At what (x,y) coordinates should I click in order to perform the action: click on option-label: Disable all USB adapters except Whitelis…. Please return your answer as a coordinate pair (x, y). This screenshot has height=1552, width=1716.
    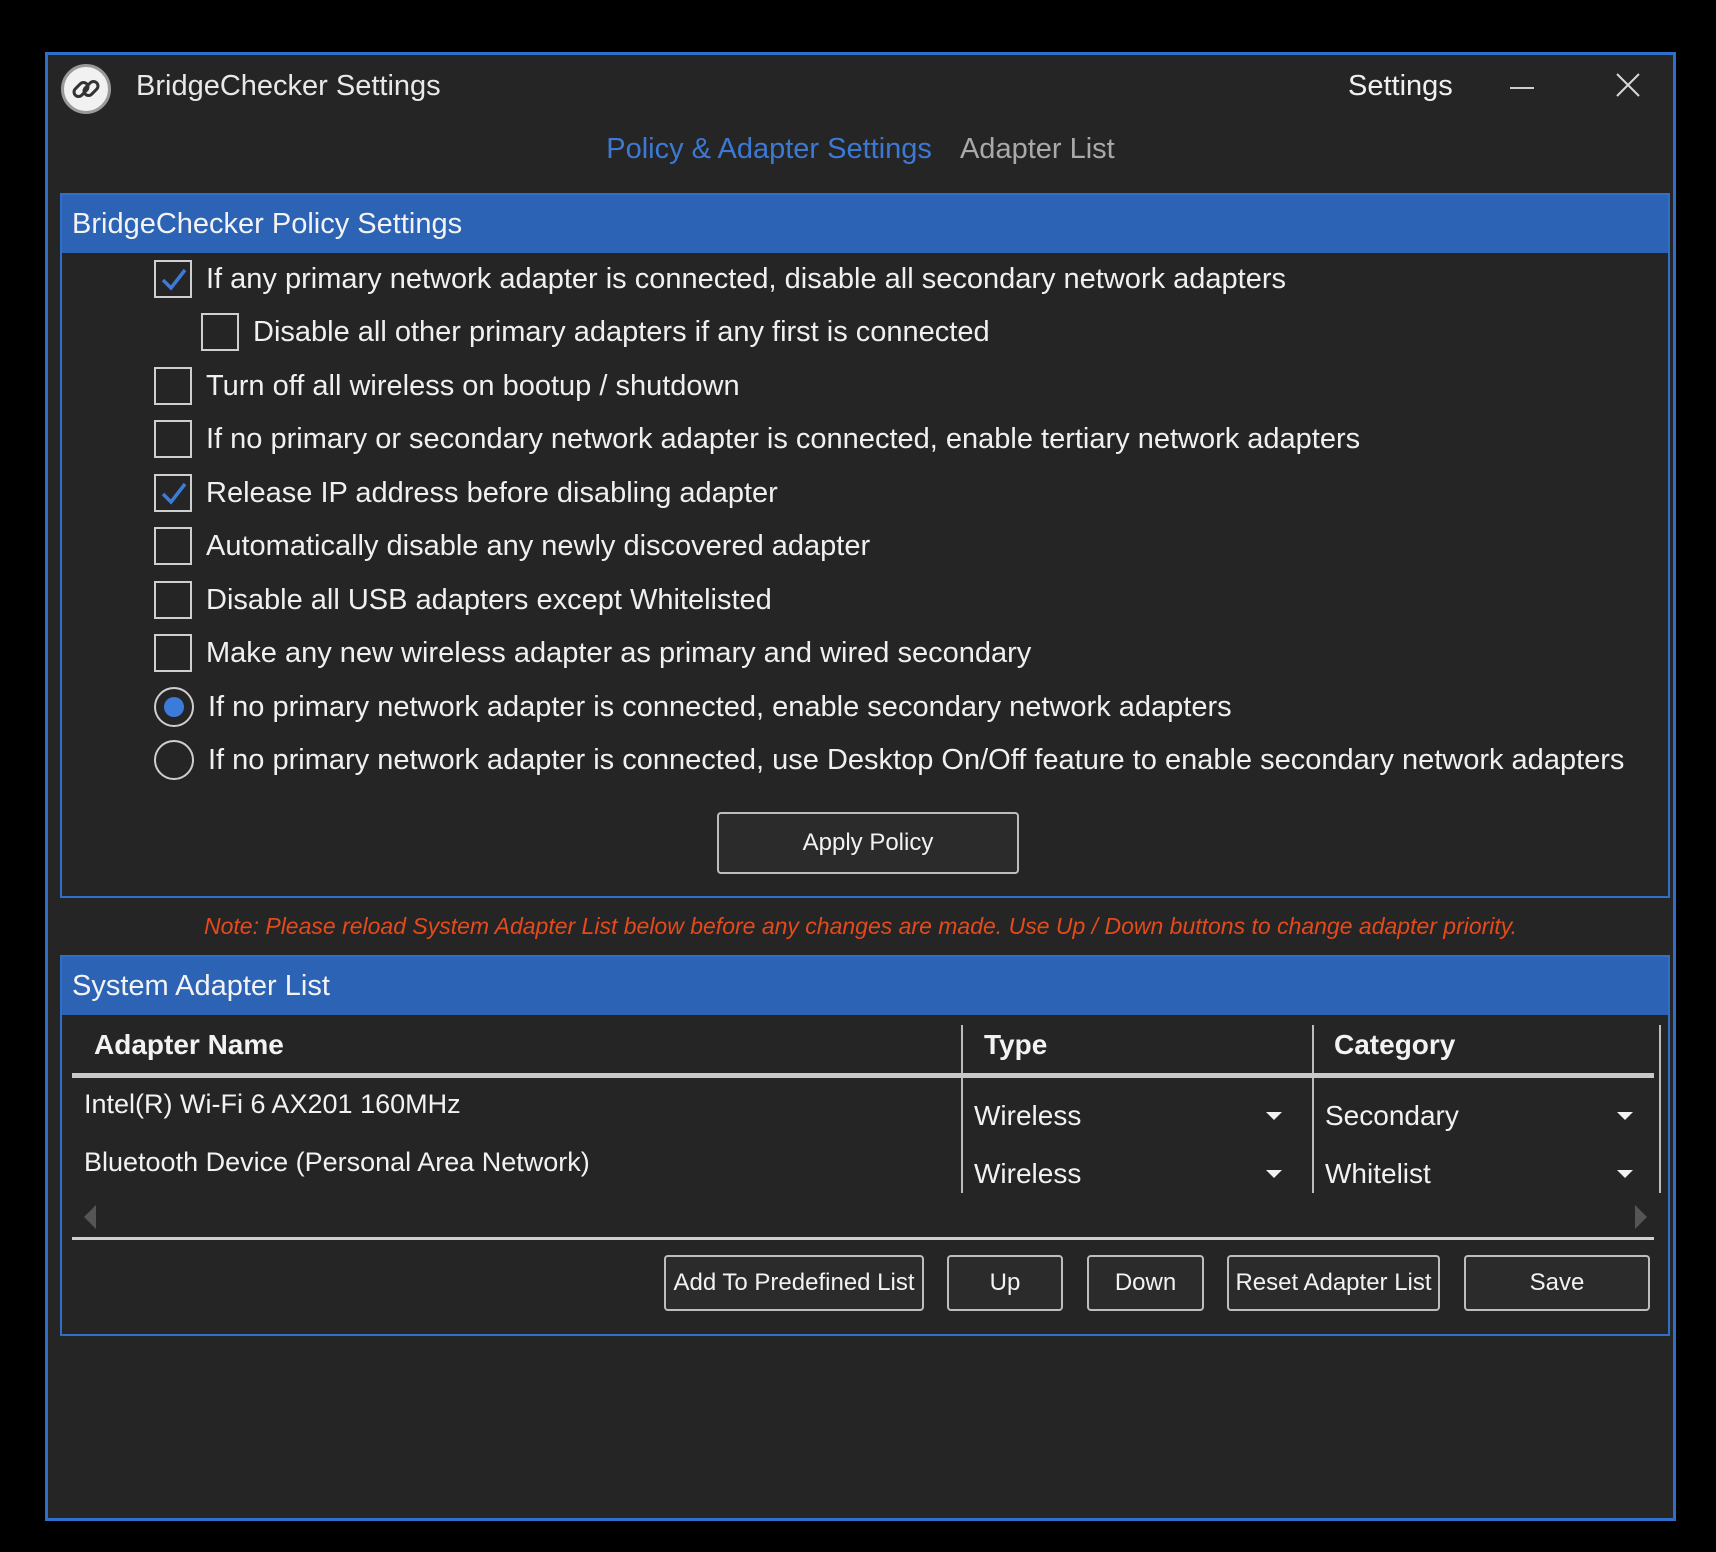
    Looking at the image, I should click on (489, 599).